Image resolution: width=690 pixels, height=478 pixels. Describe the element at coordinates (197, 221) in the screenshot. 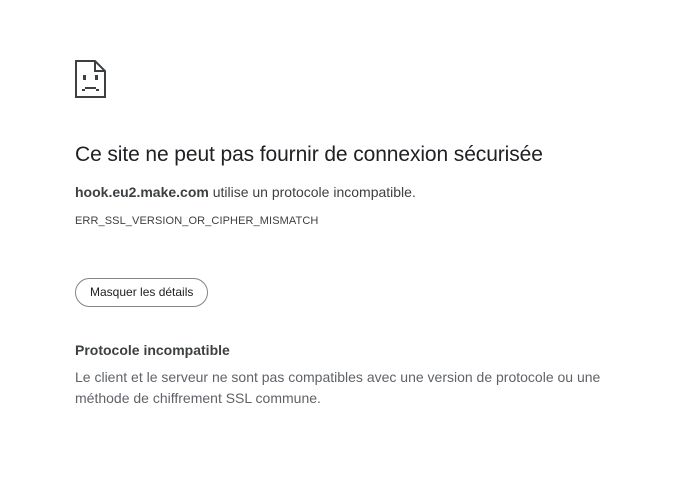

I see `error-code: ERR_SSL_VERSION_OR_CIPHER_MISMATCH` at that location.